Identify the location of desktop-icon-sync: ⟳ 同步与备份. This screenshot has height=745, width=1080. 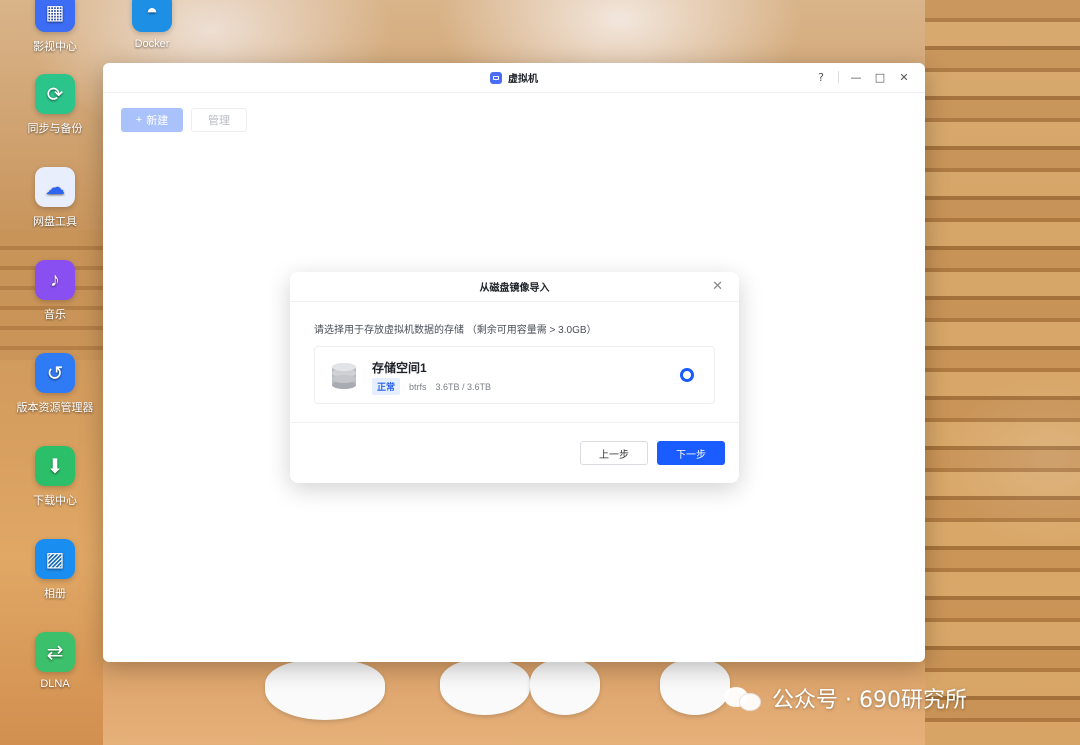
(55, 105).